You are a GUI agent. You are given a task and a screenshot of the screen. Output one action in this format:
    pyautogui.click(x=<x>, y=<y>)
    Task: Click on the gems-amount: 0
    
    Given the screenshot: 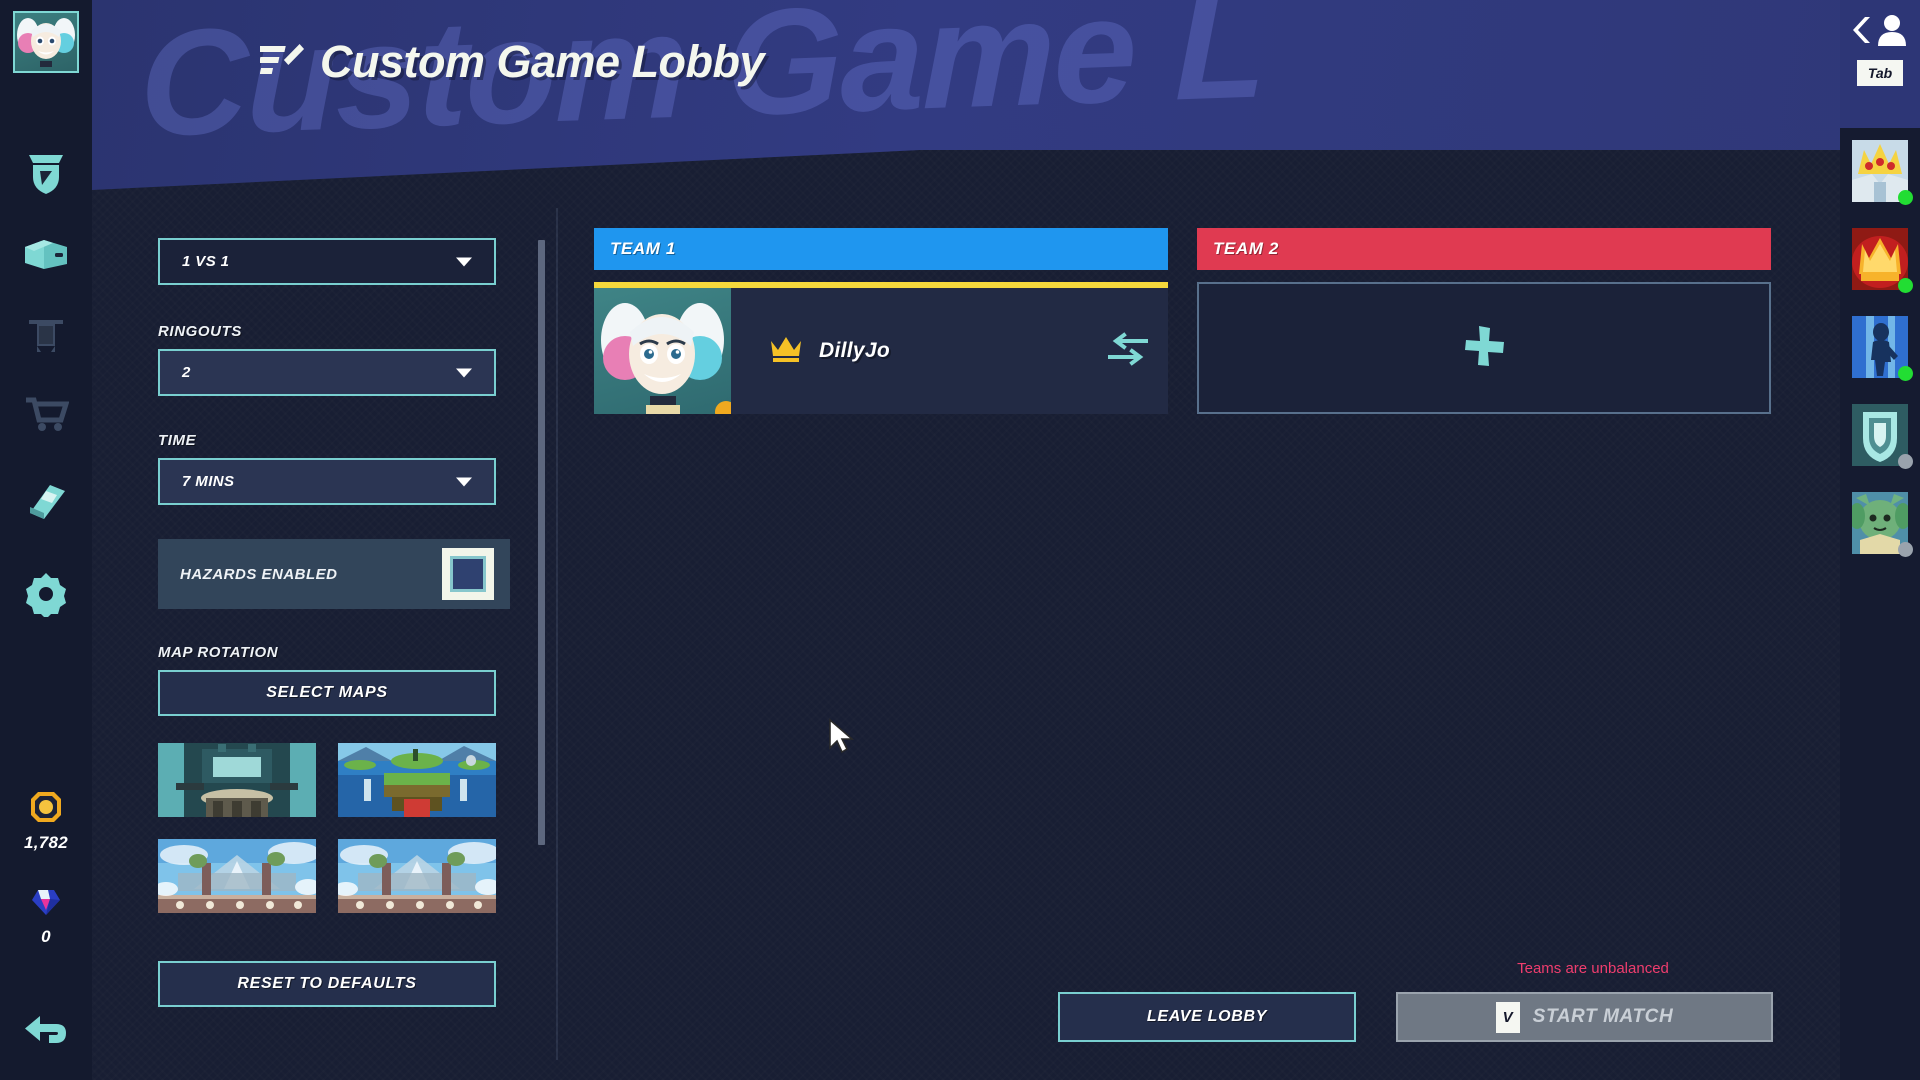 What is the action you would take?
    pyautogui.click(x=46, y=936)
    